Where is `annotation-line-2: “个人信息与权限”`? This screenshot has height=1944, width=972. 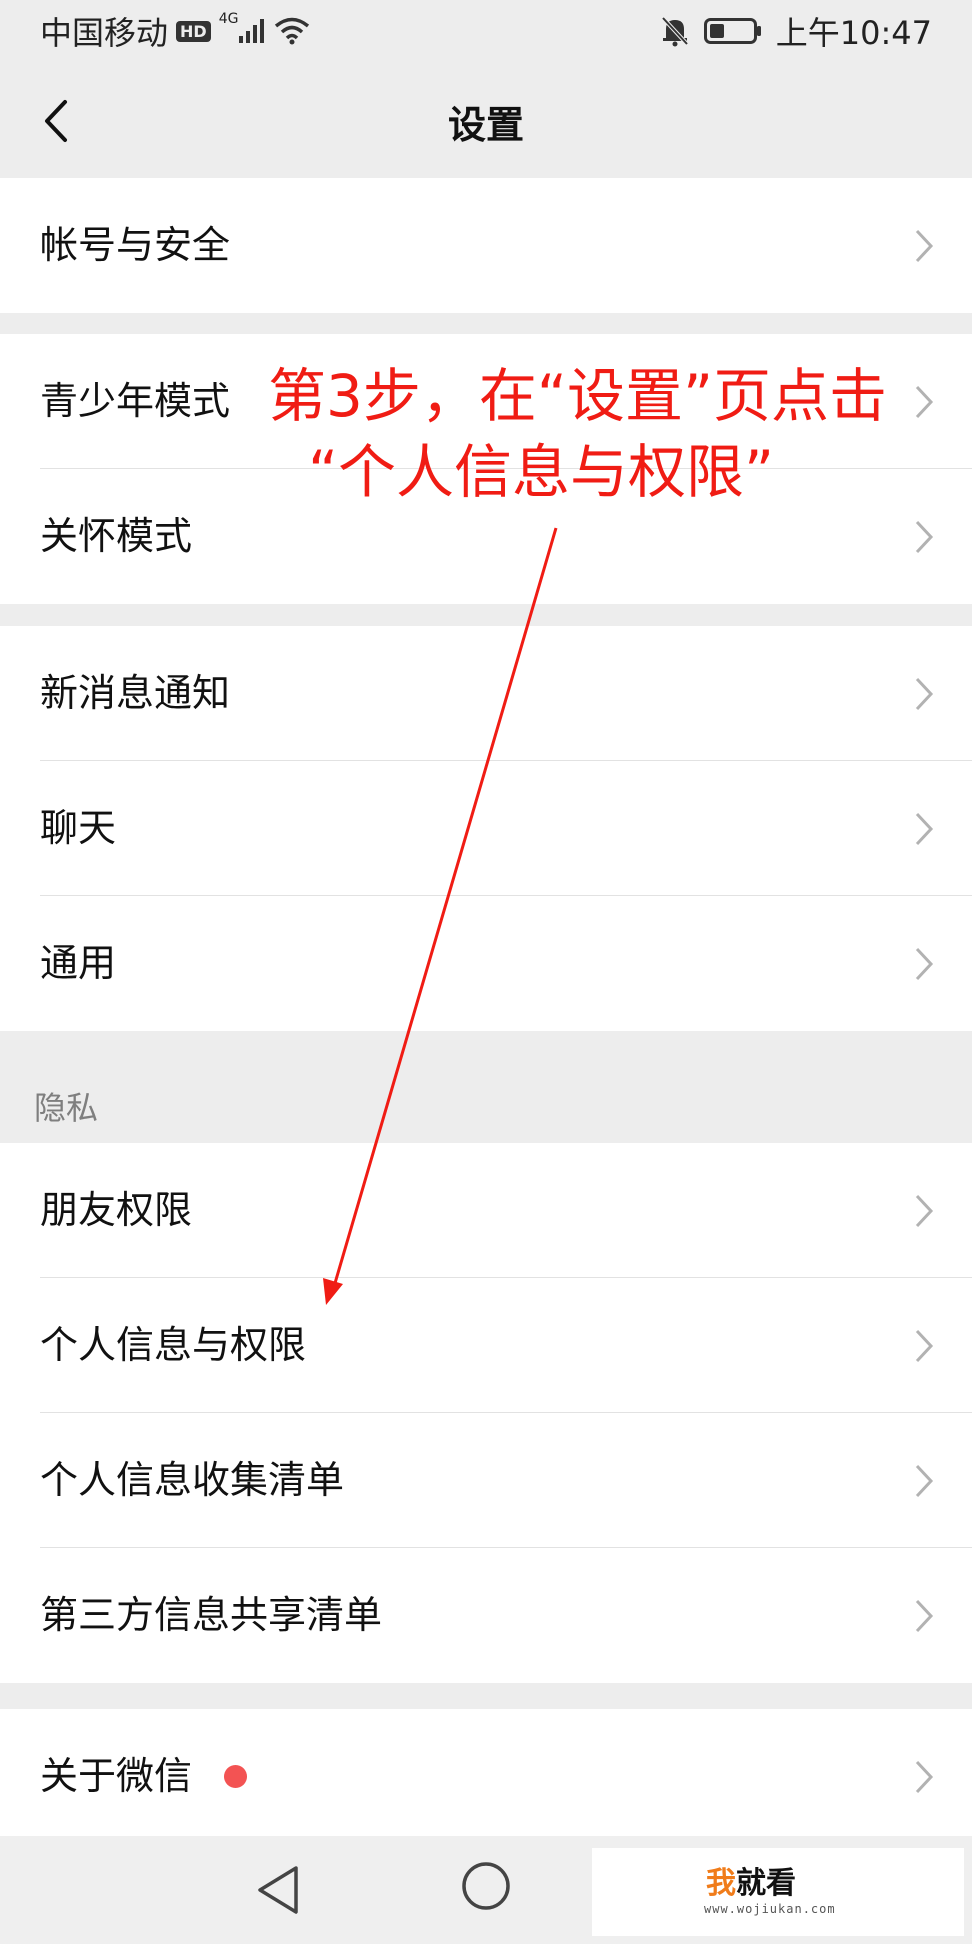 annotation-line-2: “个人信息与权限” is located at coordinates (541, 472).